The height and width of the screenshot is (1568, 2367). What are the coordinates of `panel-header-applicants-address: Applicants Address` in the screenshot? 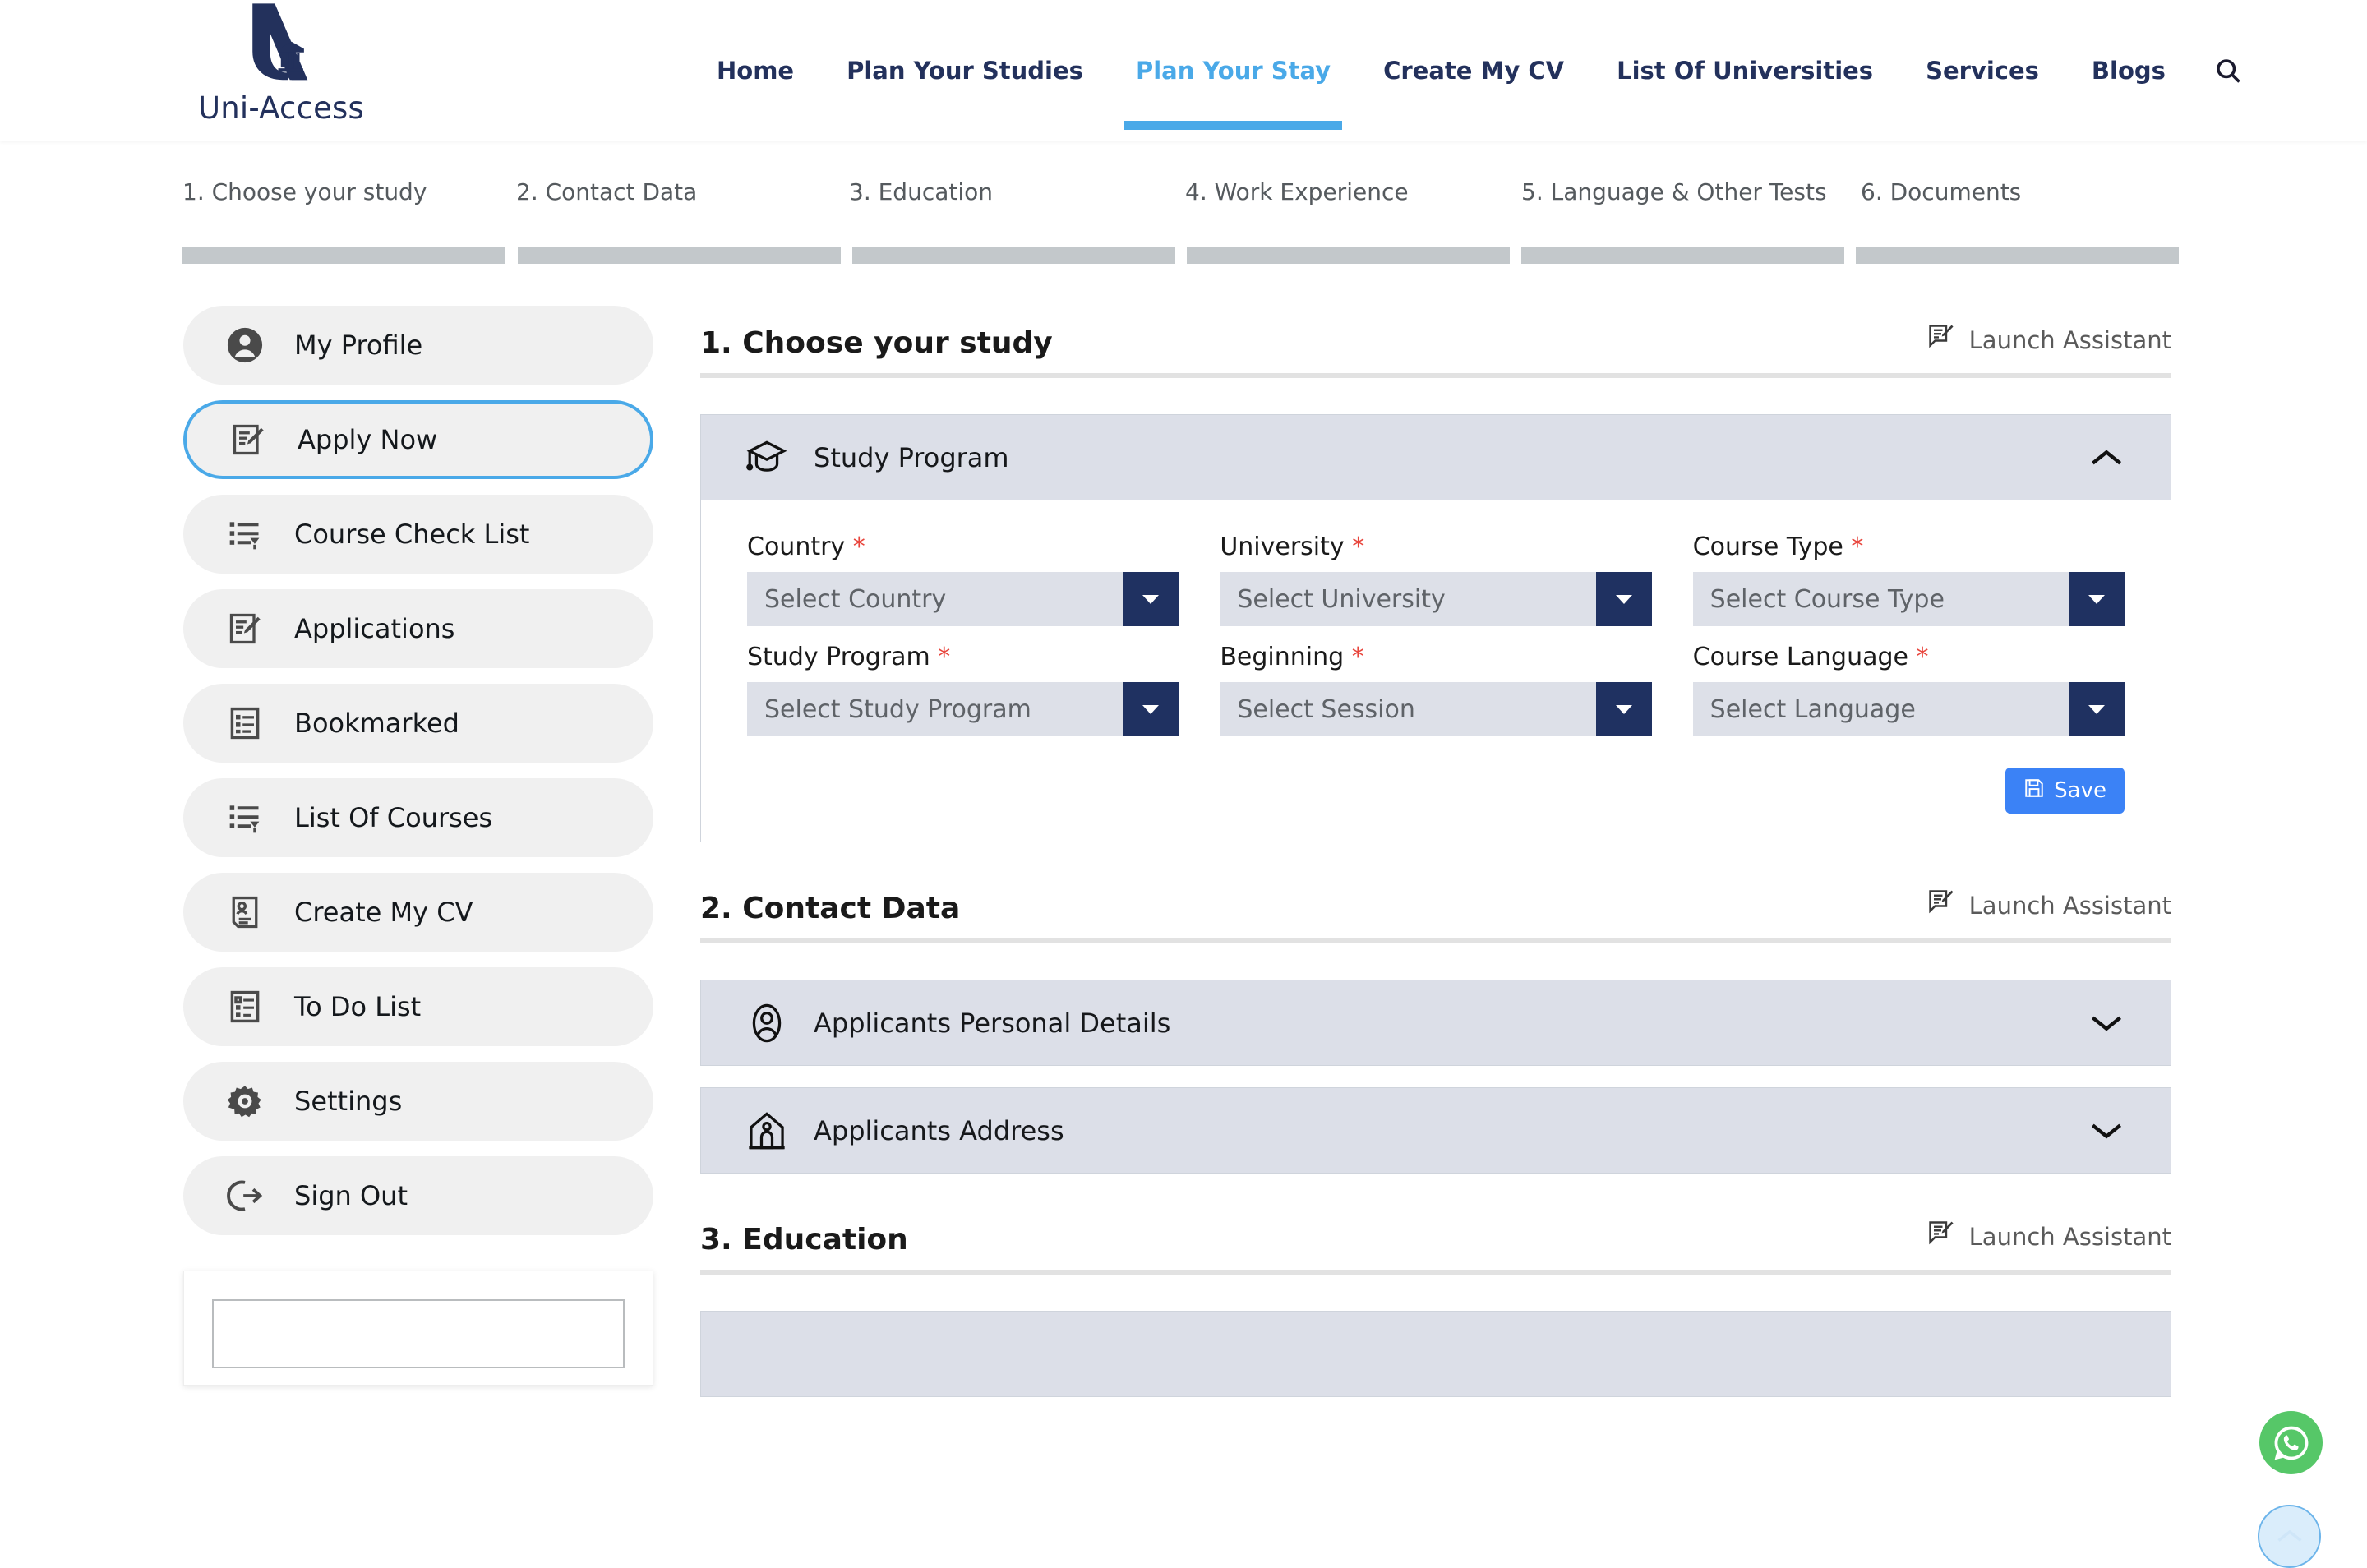 It's located at (1436, 1130).